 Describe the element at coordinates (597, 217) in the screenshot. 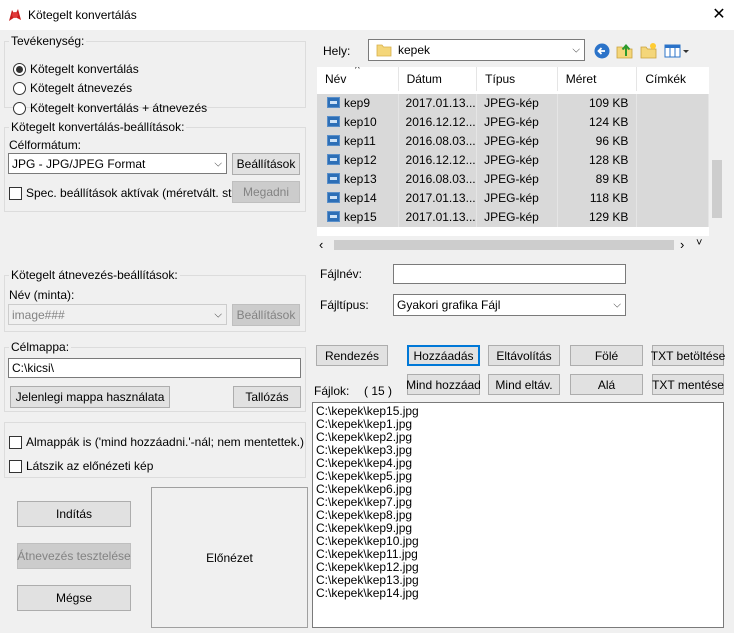

I see `cell-size: 129 KB` at that location.